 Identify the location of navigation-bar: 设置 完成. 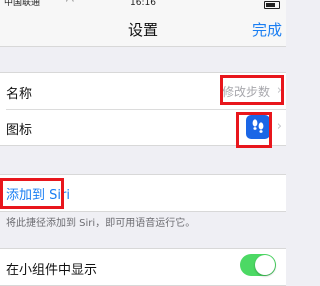
(143, 29).